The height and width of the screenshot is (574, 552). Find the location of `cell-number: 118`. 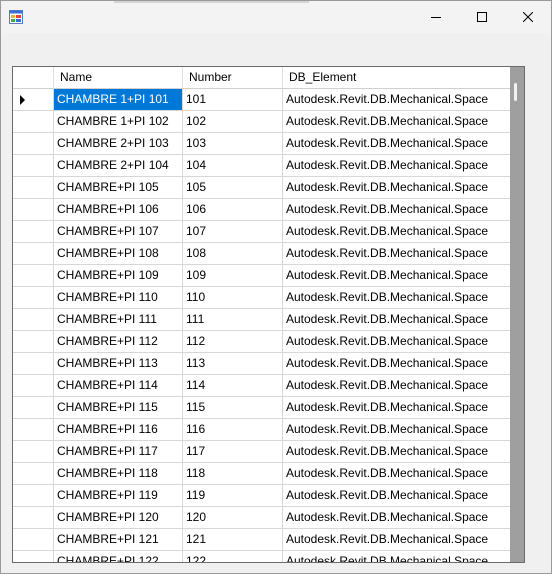

cell-number: 118 is located at coordinates (233, 474).